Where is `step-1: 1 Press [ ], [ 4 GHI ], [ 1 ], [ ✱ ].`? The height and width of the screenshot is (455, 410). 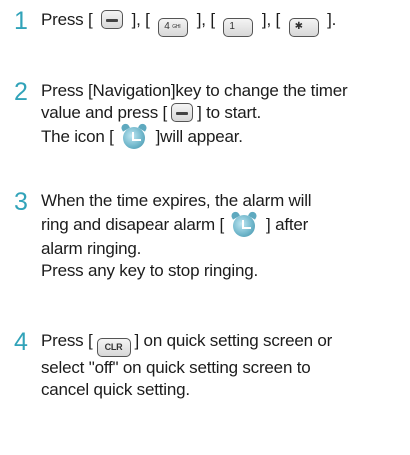
step-1: 1 Press [ ], [ 4 GHI ], [ 1 ], [ ✱ ]. is located at coordinates (212, 23).